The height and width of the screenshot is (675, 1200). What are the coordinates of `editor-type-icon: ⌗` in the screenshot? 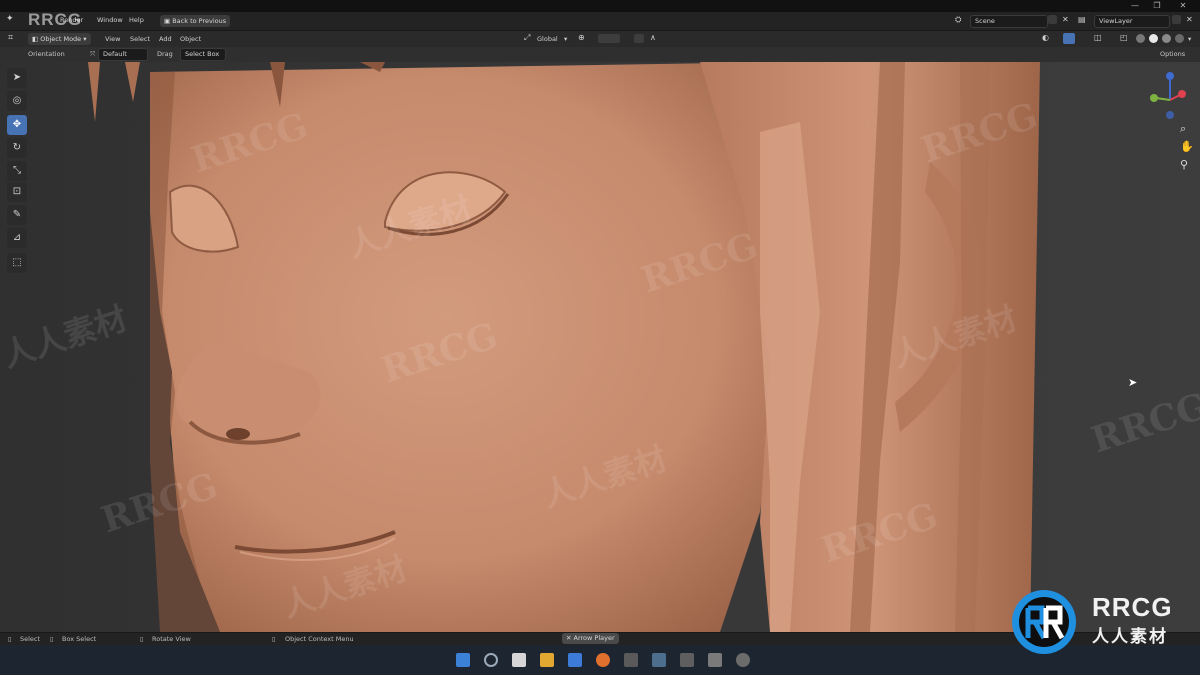 It's located at (10, 38).